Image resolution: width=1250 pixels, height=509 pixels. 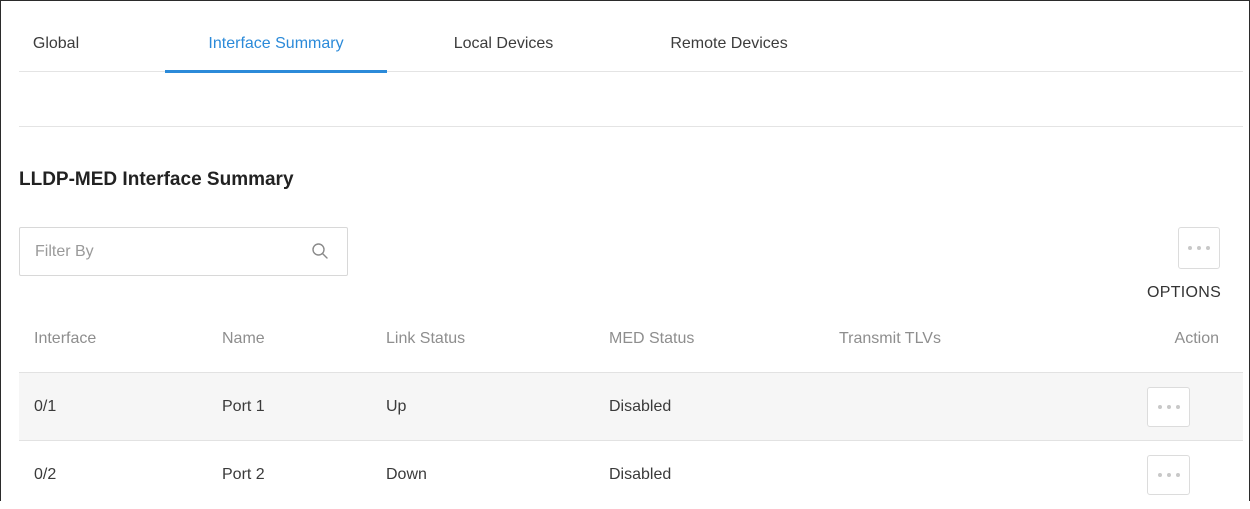 What do you see at coordinates (65, 339) in the screenshot?
I see `column-header-interface: Interface` at bounding box center [65, 339].